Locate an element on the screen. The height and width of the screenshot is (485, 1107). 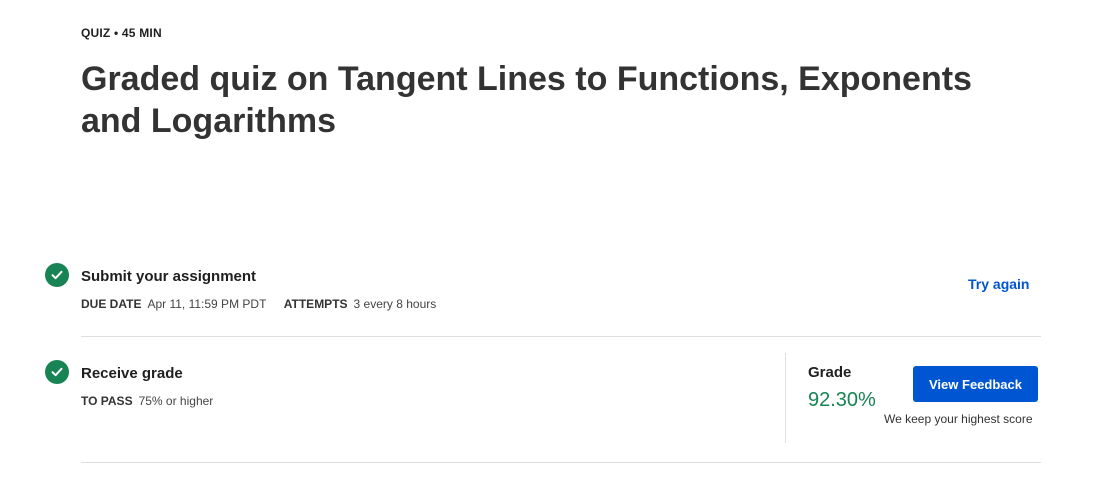
grade-step-title: Receive grade is located at coordinates (132, 373).